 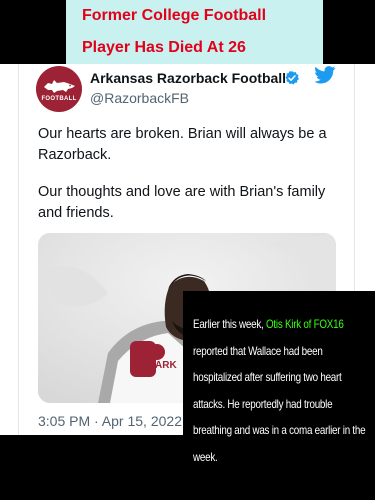 What do you see at coordinates (33, 32) in the screenshot?
I see `black-bar-left` at bounding box center [33, 32].